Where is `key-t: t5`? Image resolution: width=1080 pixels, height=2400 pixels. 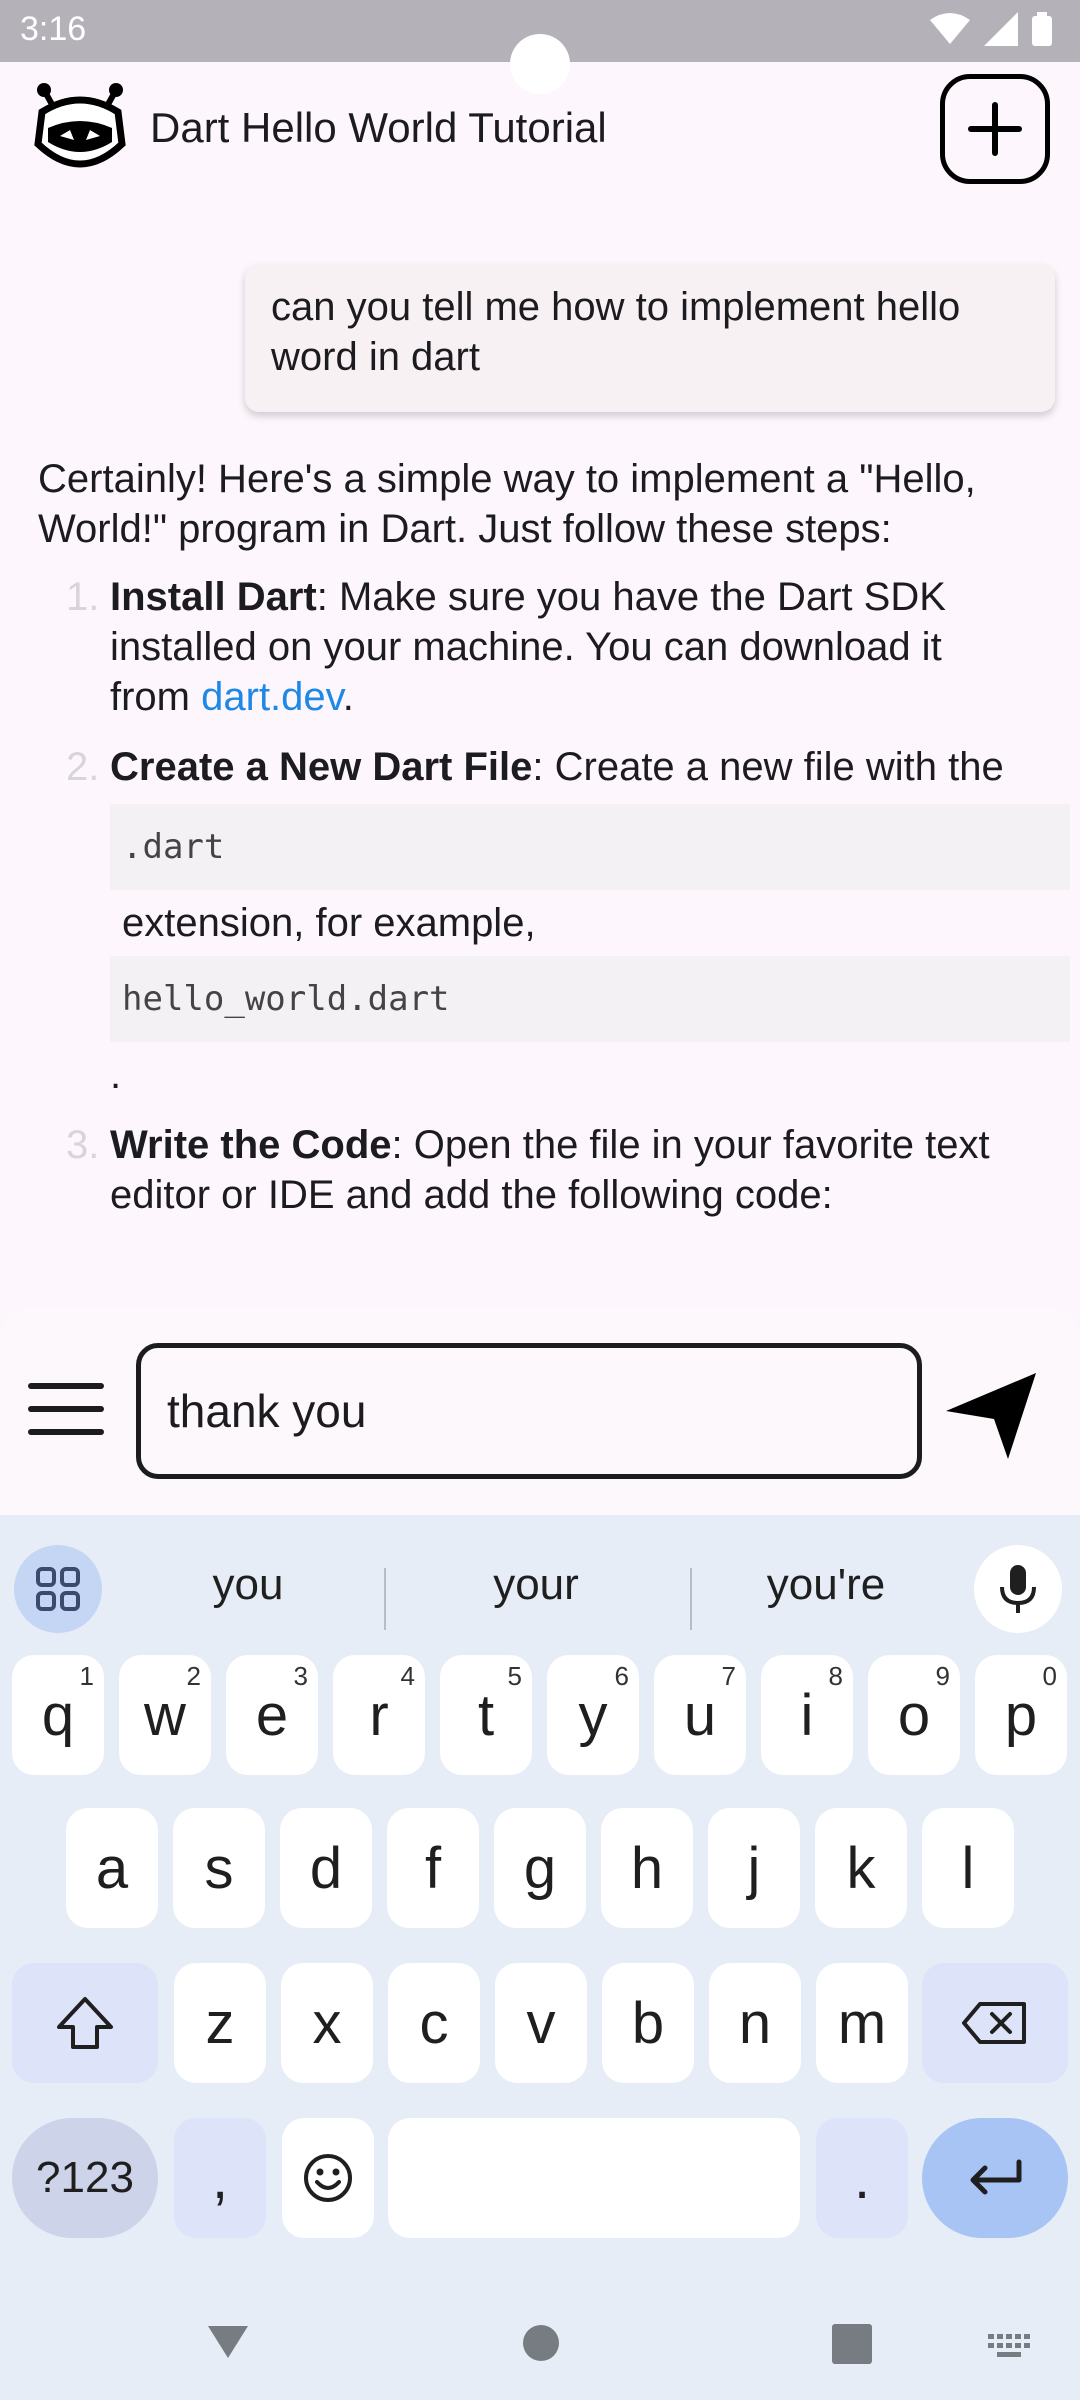
key-t: t5 is located at coordinates (486, 1715).